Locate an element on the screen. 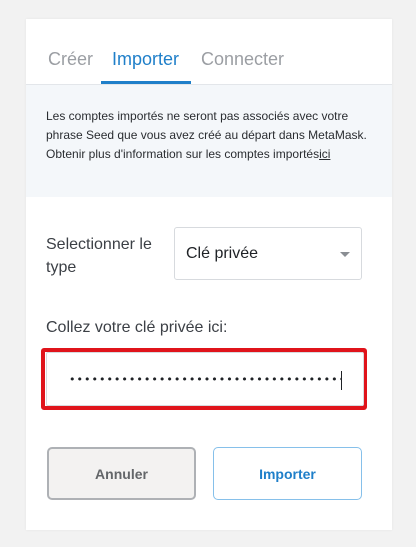 The height and width of the screenshot is (547, 416). type-select-value: Clé privée is located at coordinates (222, 253).